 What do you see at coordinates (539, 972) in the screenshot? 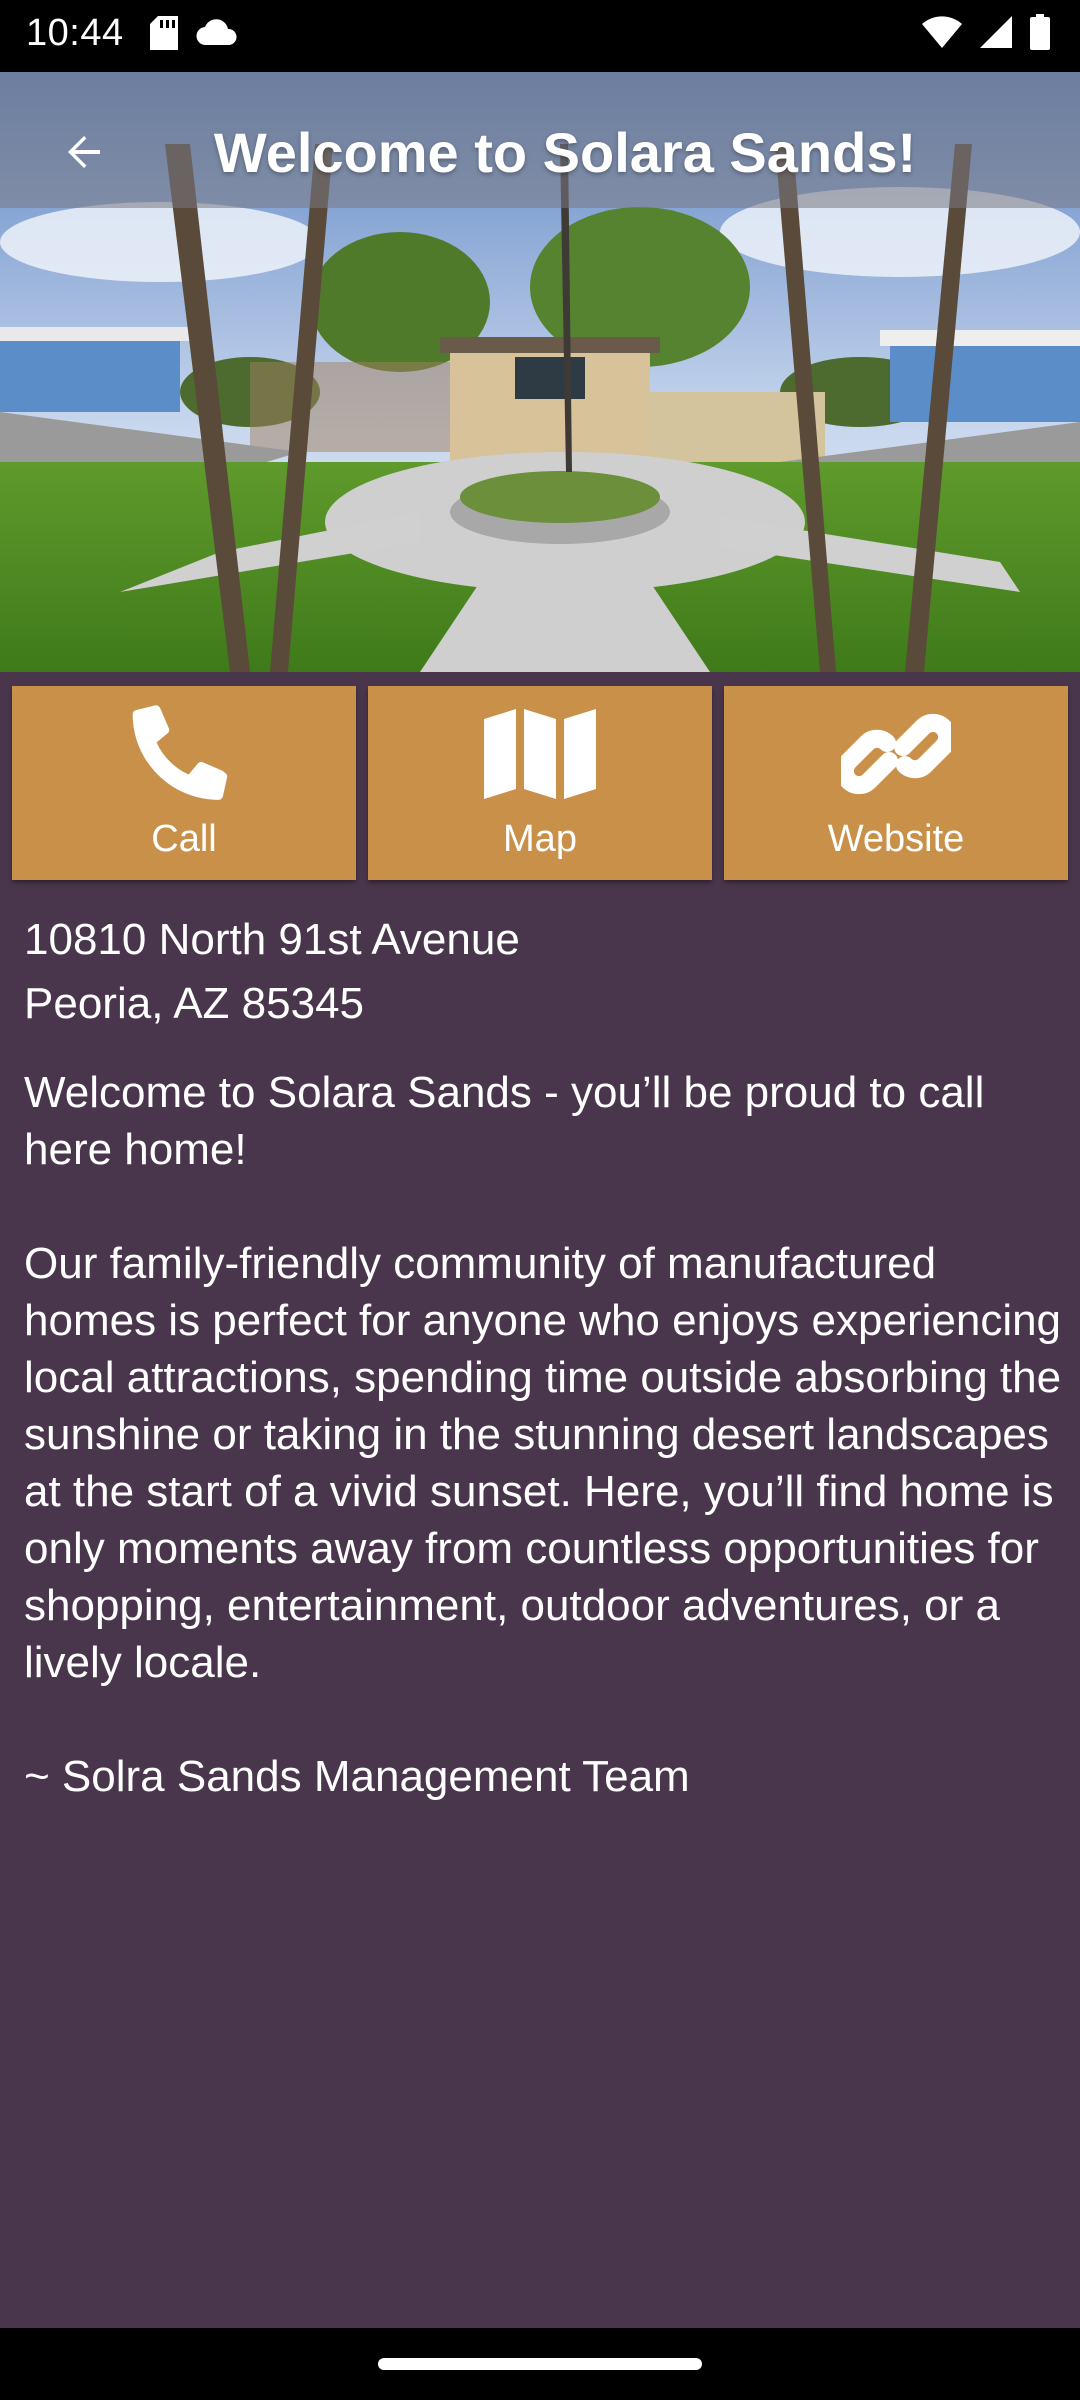
I see `address: 10810 North 91st Avenue Peoria, AZ 85345` at bounding box center [539, 972].